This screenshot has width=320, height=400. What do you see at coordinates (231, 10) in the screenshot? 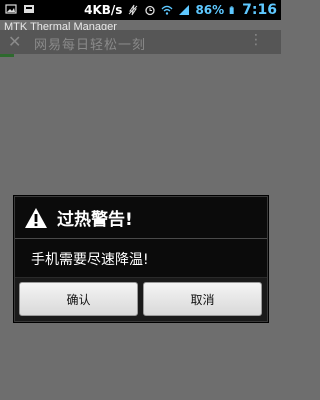
I see `battery-icon` at bounding box center [231, 10].